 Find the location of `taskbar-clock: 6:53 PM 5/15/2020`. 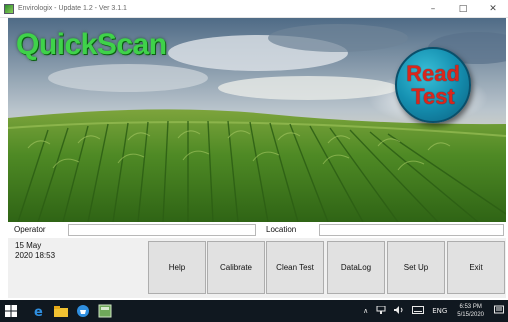

taskbar-clock: 6:53 PM 5/15/2020 is located at coordinates (470, 311).